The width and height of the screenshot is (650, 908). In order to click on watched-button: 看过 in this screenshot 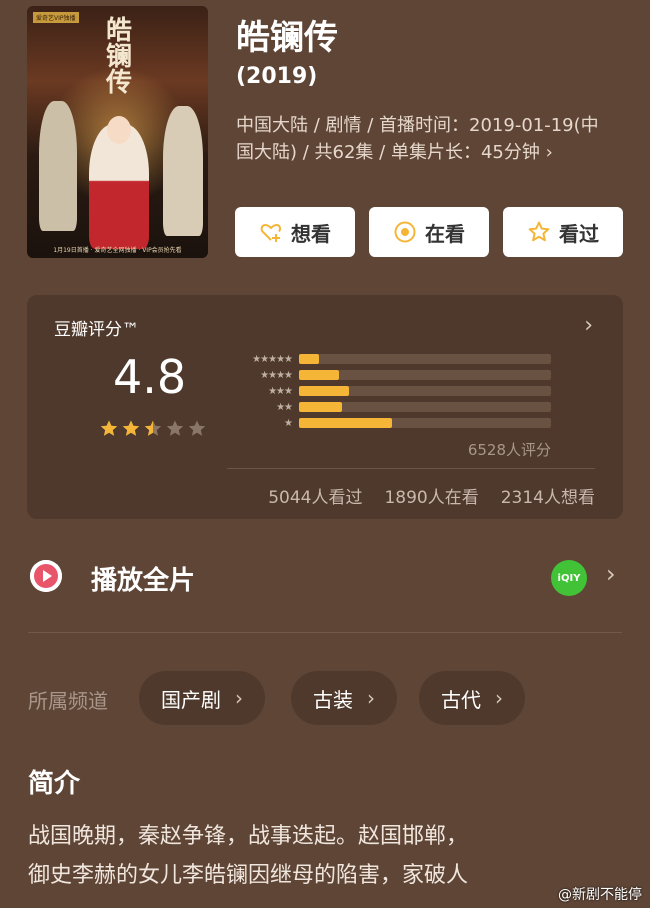, I will do `click(563, 232)`.